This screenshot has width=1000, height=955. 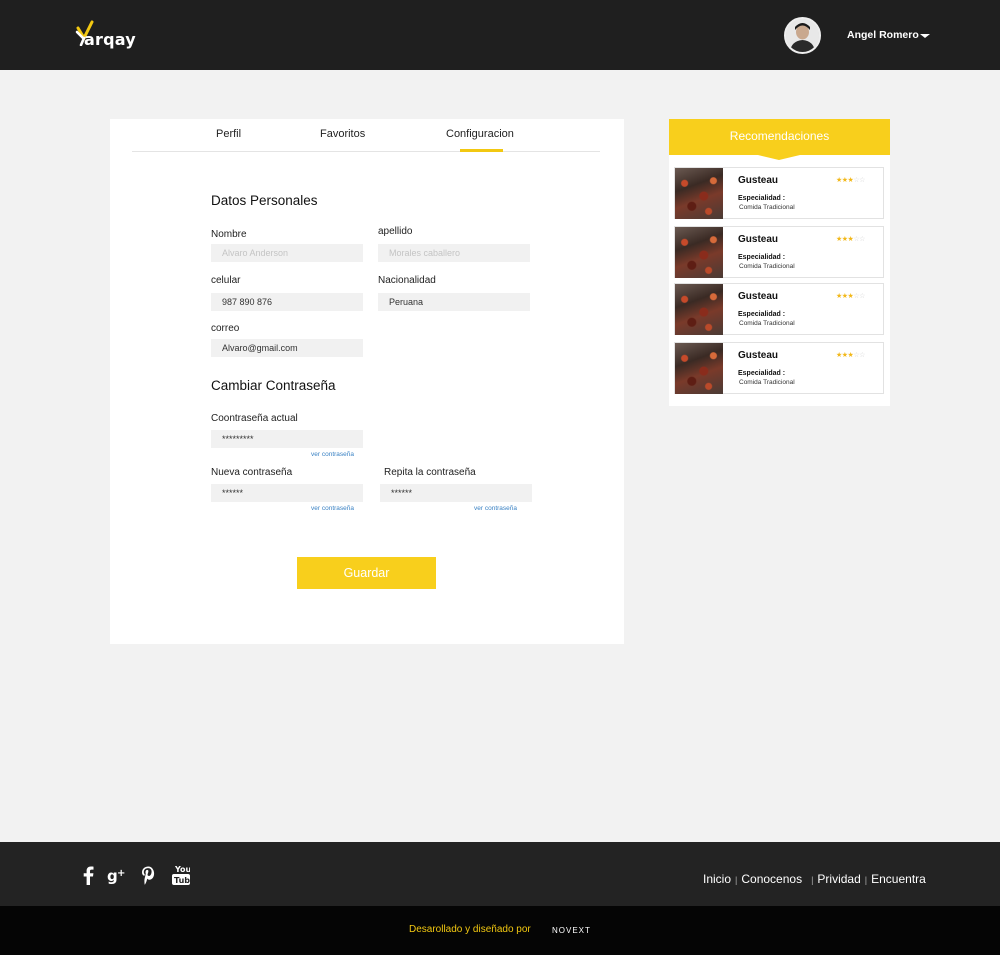 What do you see at coordinates (228, 134) in the screenshot?
I see `tab-perfil: Perfil` at bounding box center [228, 134].